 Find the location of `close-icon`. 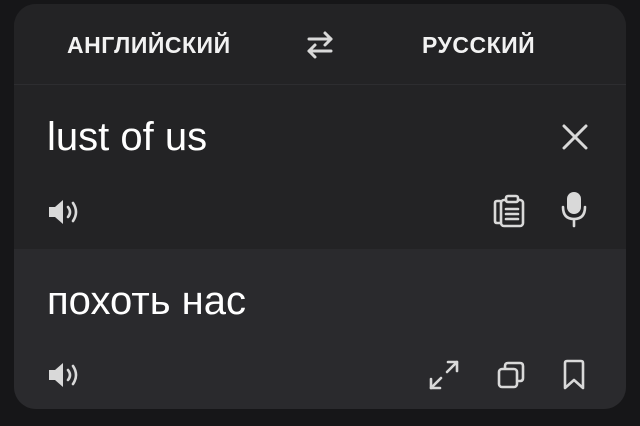

close-icon is located at coordinates (575, 137).